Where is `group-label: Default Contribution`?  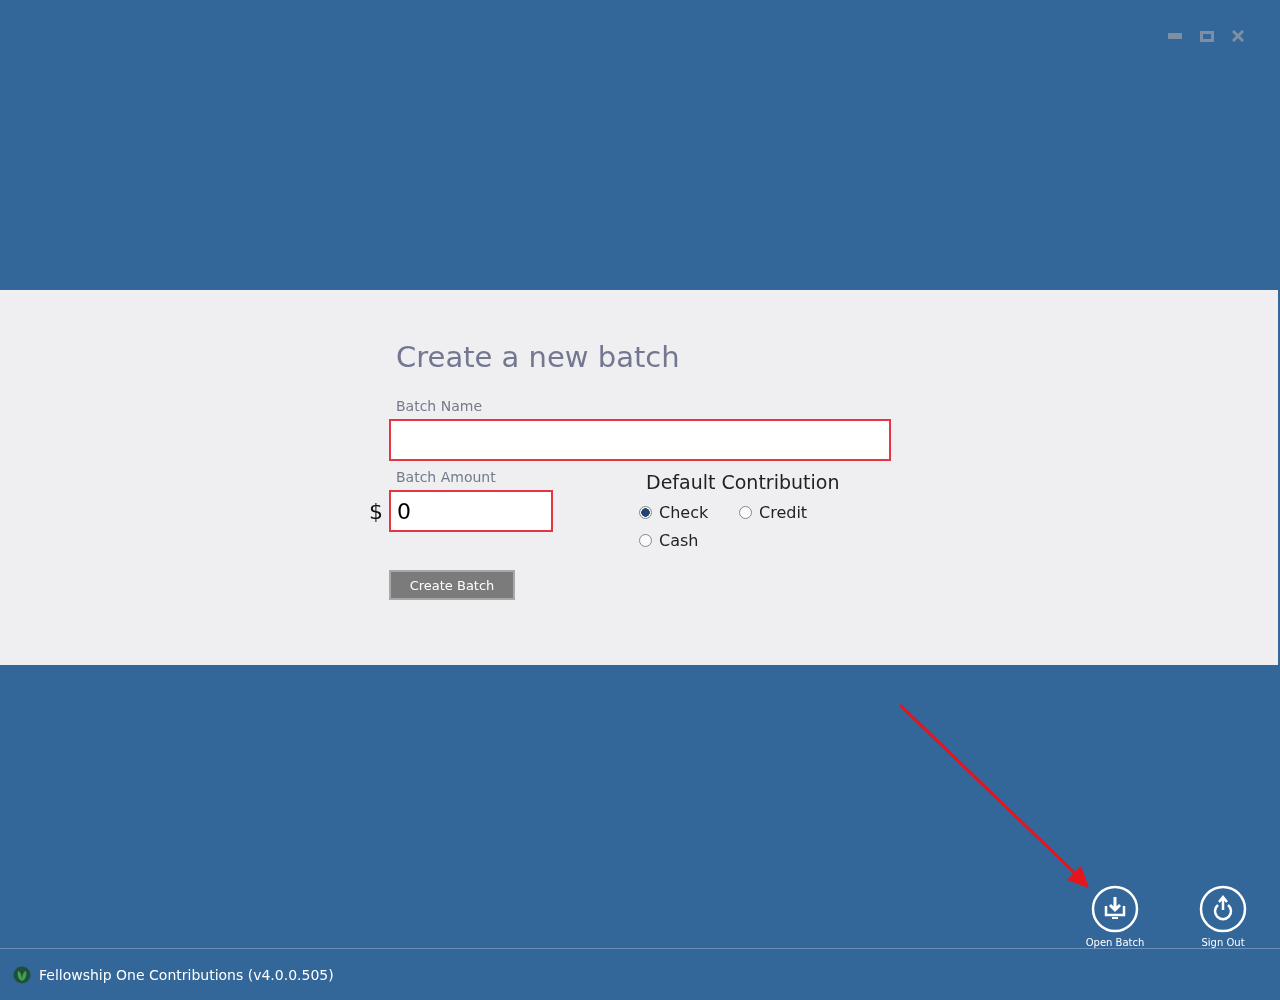 group-label: Default Contribution is located at coordinates (743, 482).